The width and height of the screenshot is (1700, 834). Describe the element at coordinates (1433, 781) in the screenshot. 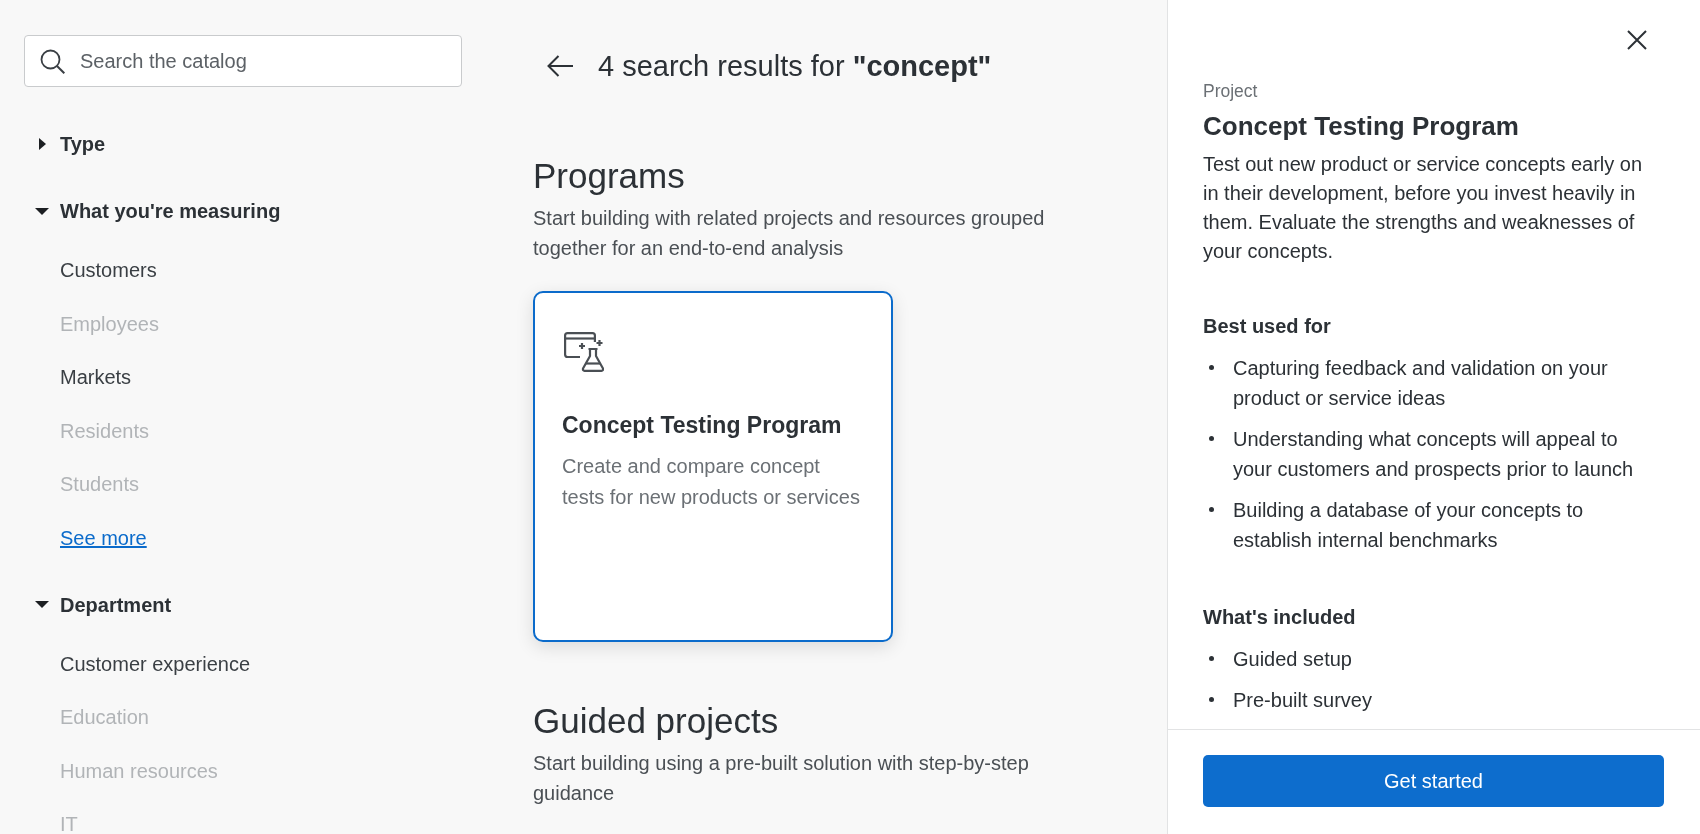

I see `get-started-button: Get started` at that location.